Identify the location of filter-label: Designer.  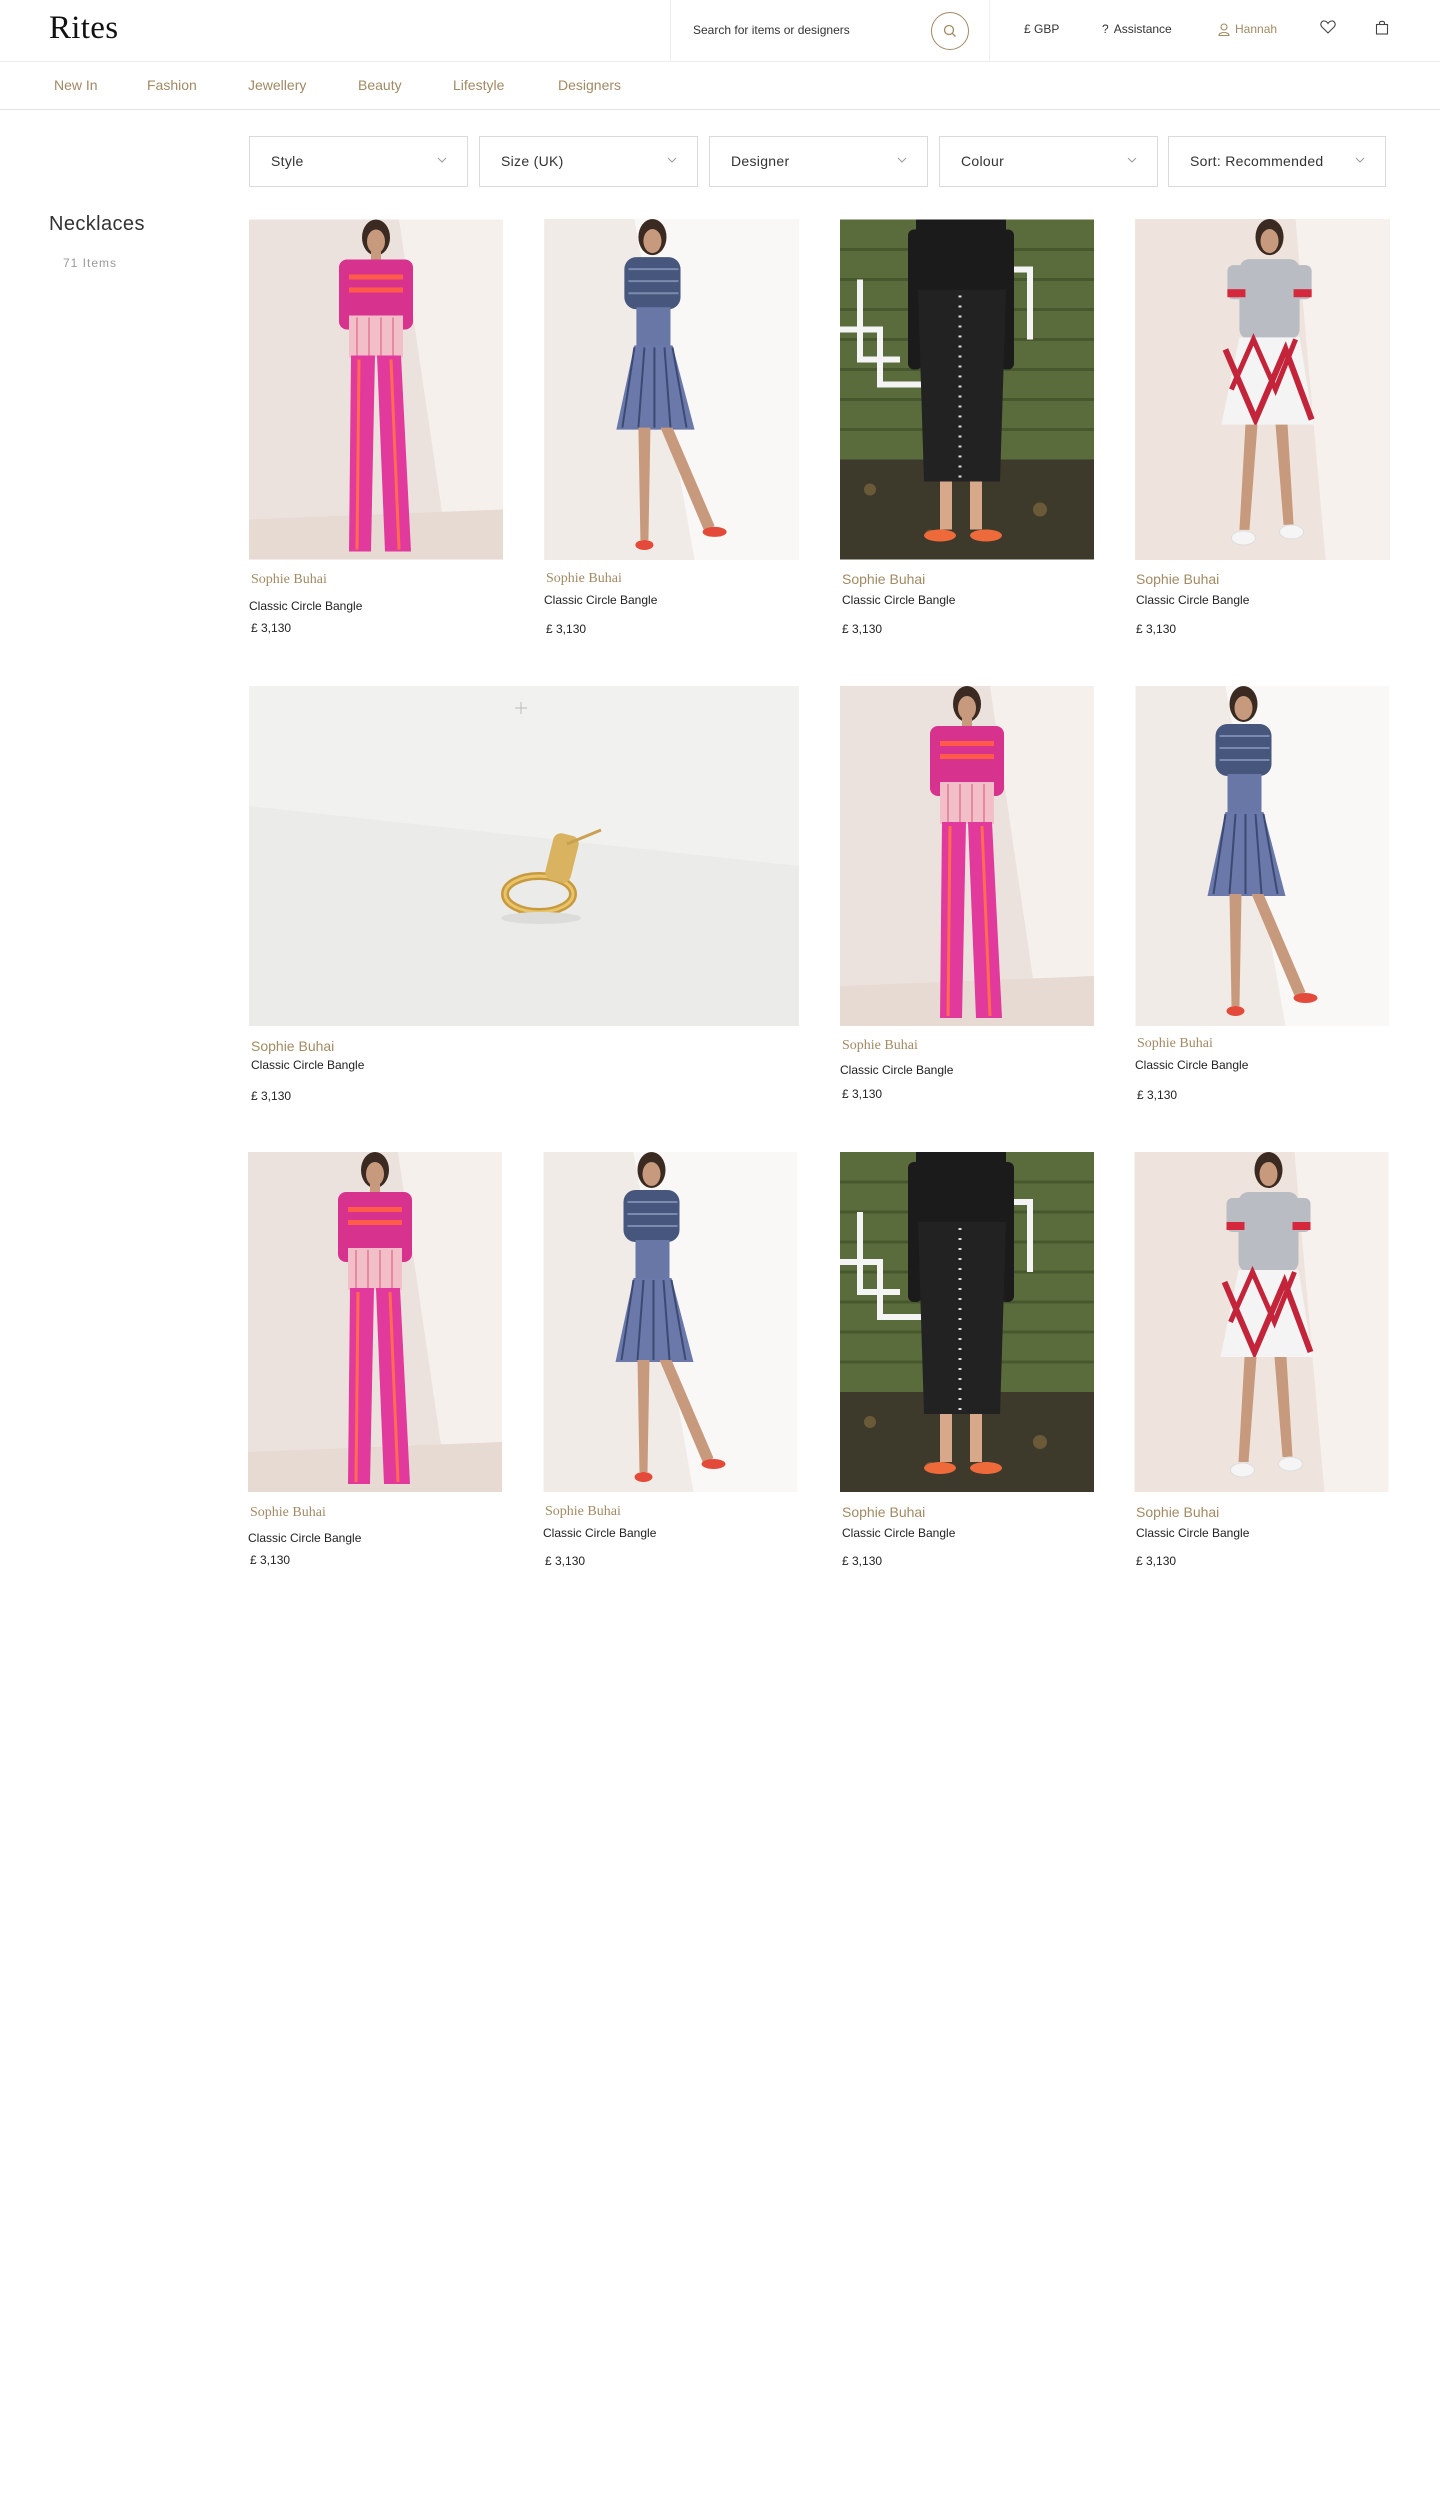
(760, 161).